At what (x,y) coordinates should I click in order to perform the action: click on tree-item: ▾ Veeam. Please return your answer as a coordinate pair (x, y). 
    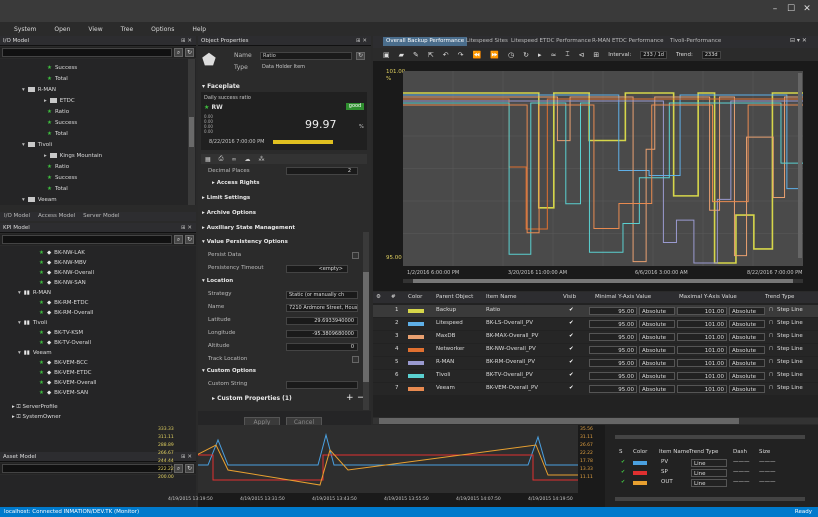
    Looking at the image, I should click on (39, 200).